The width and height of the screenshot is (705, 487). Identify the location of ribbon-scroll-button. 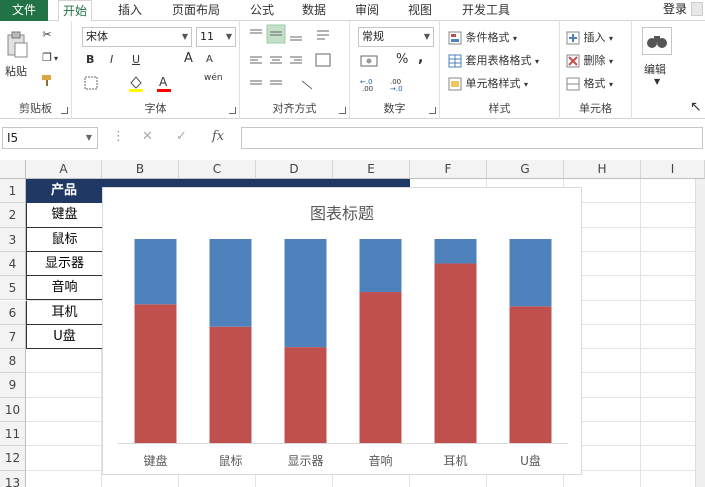
(697, 9).